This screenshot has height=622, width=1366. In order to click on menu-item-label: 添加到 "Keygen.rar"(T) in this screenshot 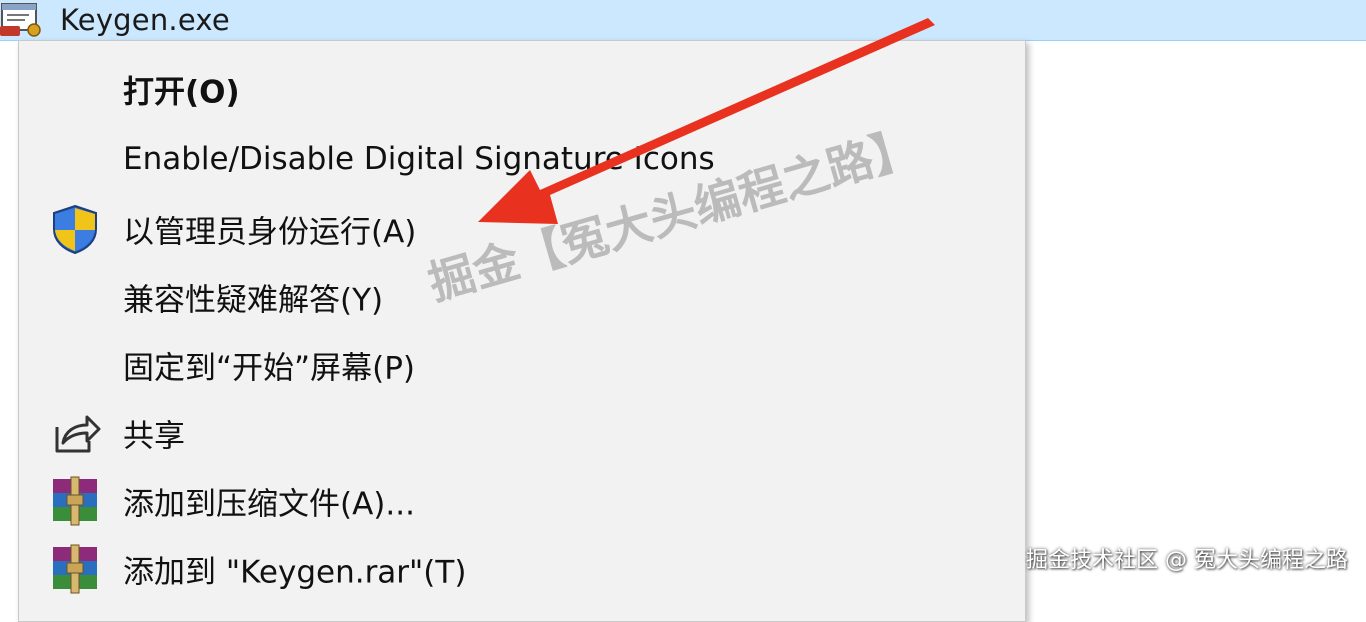, I will do `click(295, 572)`.